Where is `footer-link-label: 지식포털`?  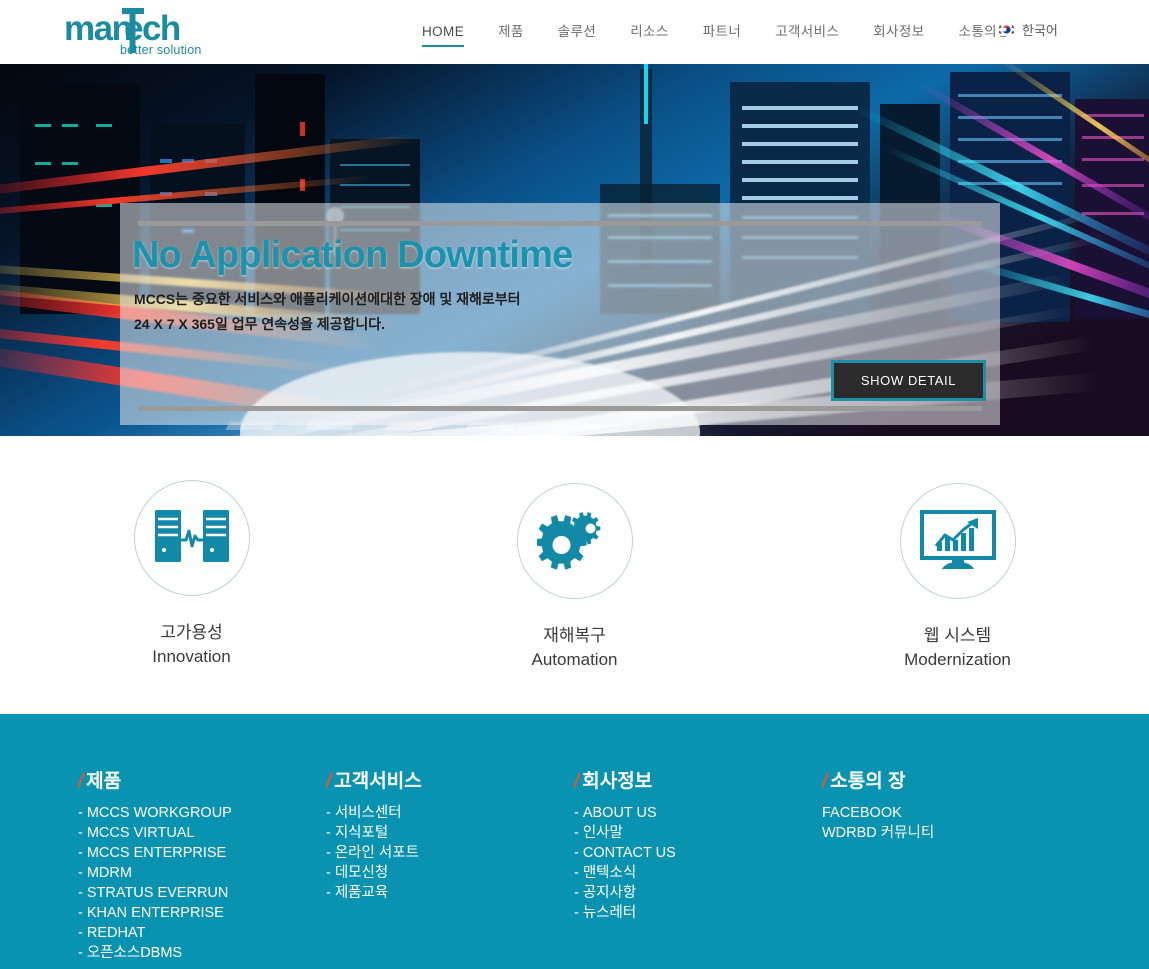
footer-link-label: 지식포털 is located at coordinates (361, 833).